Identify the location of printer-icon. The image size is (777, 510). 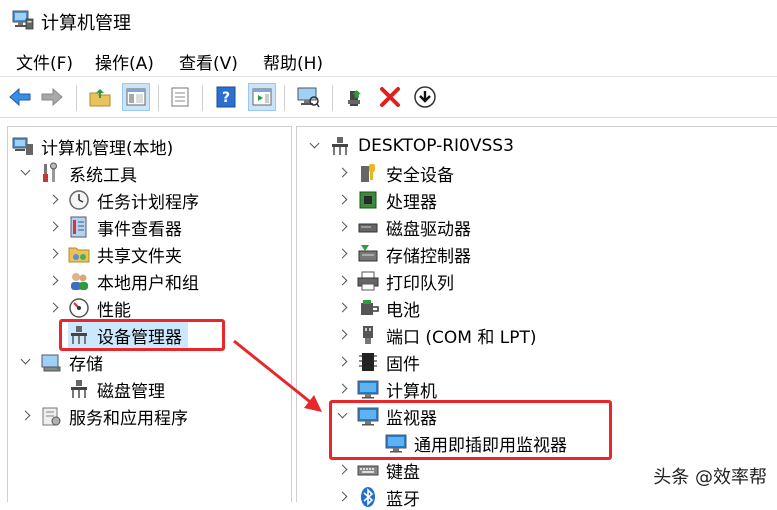
(368, 281).